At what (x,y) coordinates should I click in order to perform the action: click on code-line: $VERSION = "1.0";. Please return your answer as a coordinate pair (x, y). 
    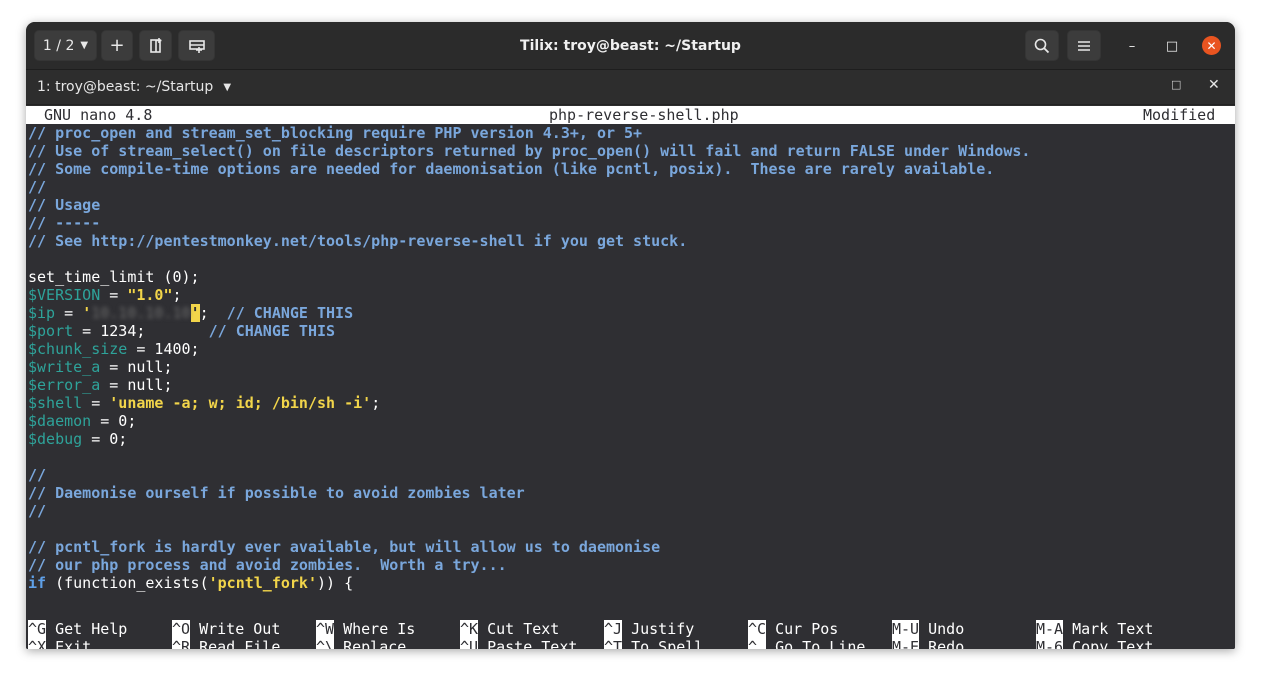
    Looking at the image, I should click on (105, 295).